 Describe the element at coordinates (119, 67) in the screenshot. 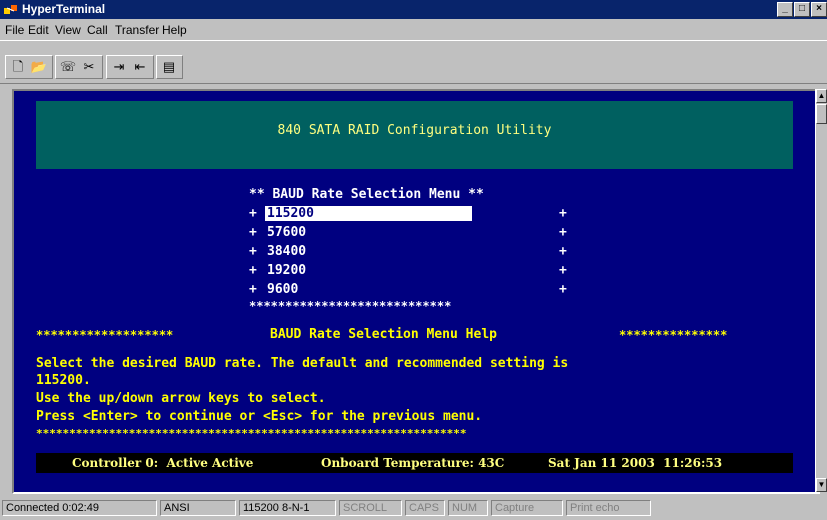

I see `send-icon: ⇥` at that location.